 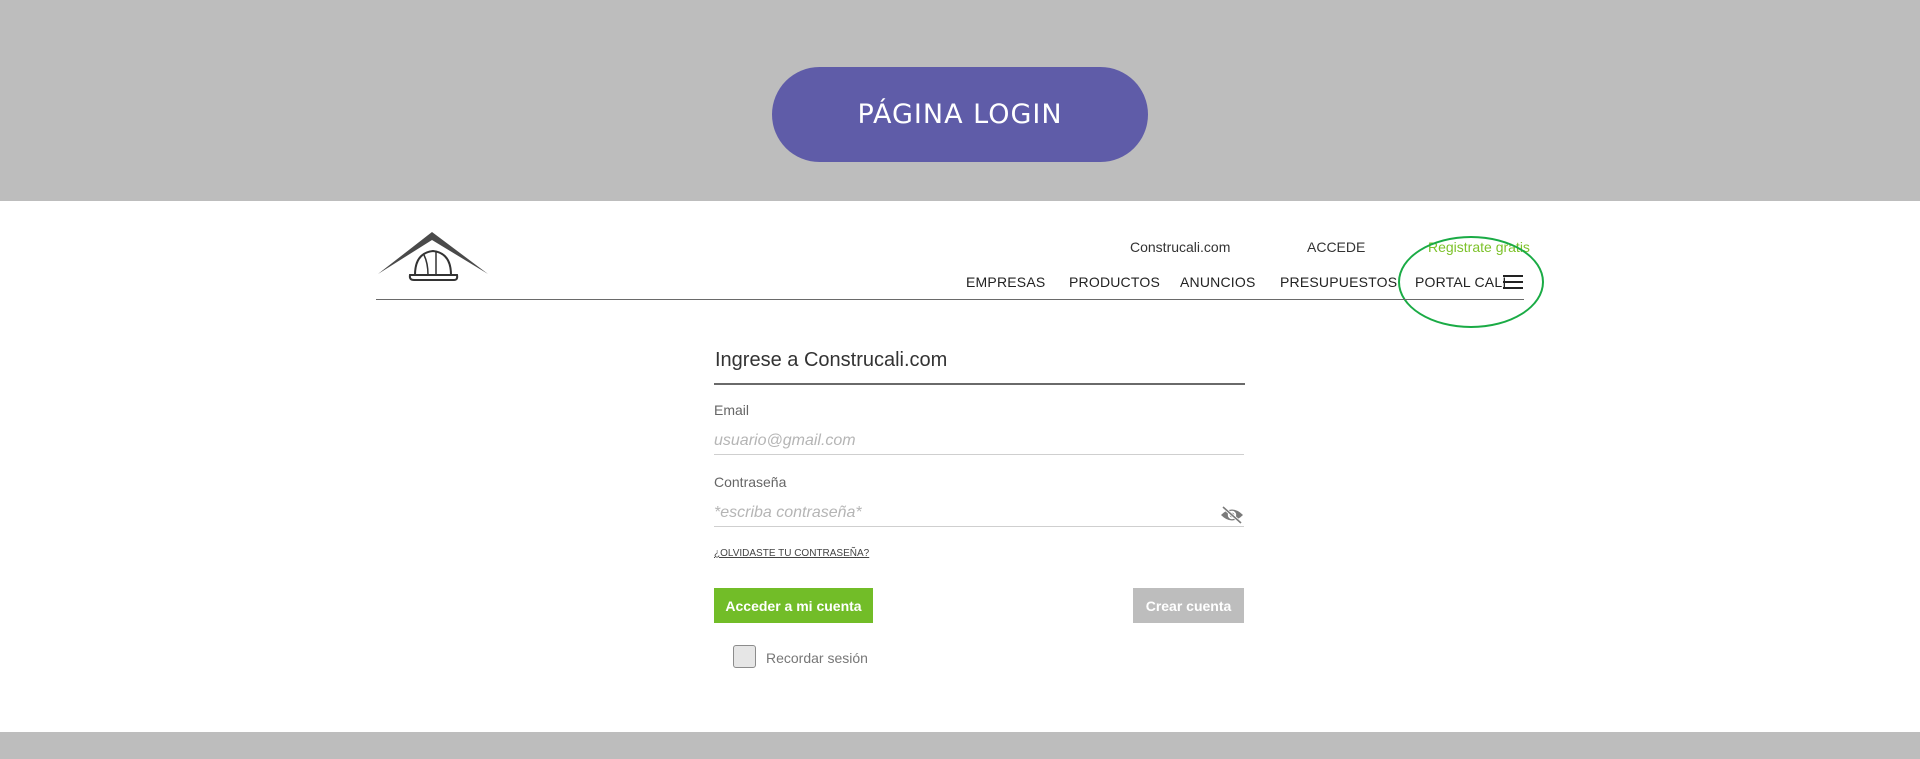 What do you see at coordinates (793, 605) in the screenshot?
I see `login-button: Acceder a mi cuenta` at bounding box center [793, 605].